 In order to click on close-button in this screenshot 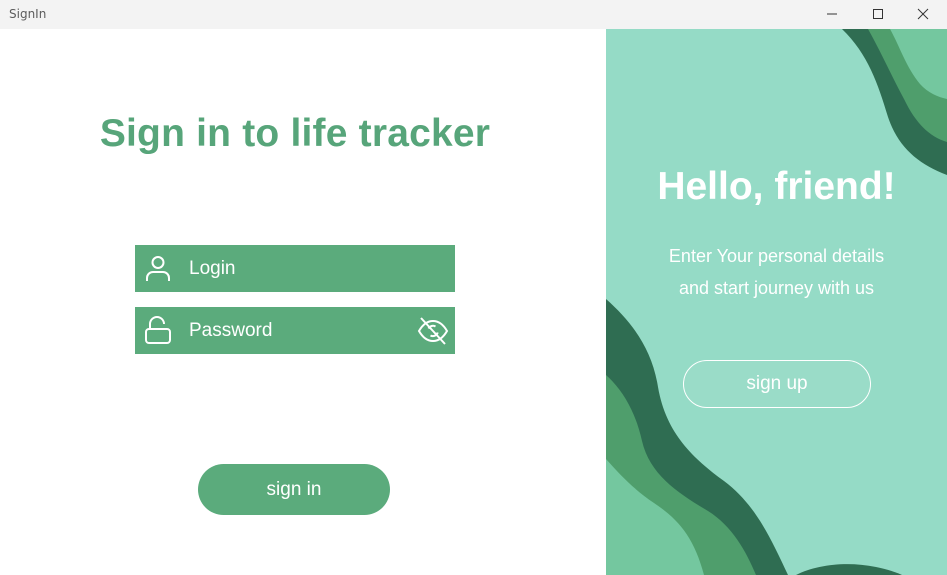, I will do `click(923, 14)`.